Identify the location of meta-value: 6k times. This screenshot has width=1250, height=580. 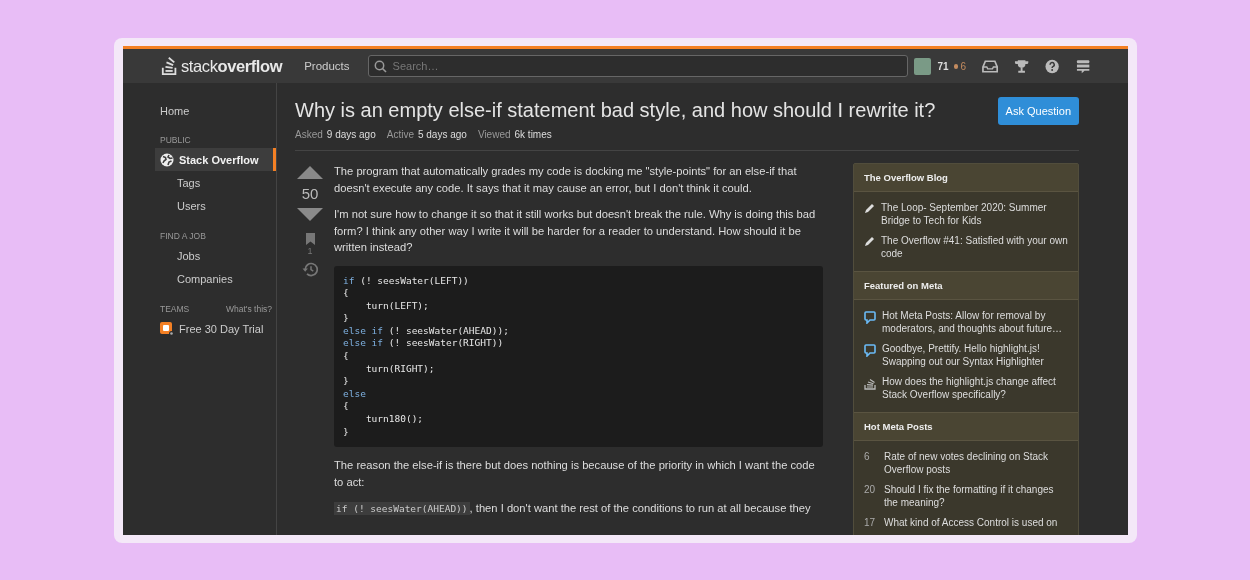
(533, 134).